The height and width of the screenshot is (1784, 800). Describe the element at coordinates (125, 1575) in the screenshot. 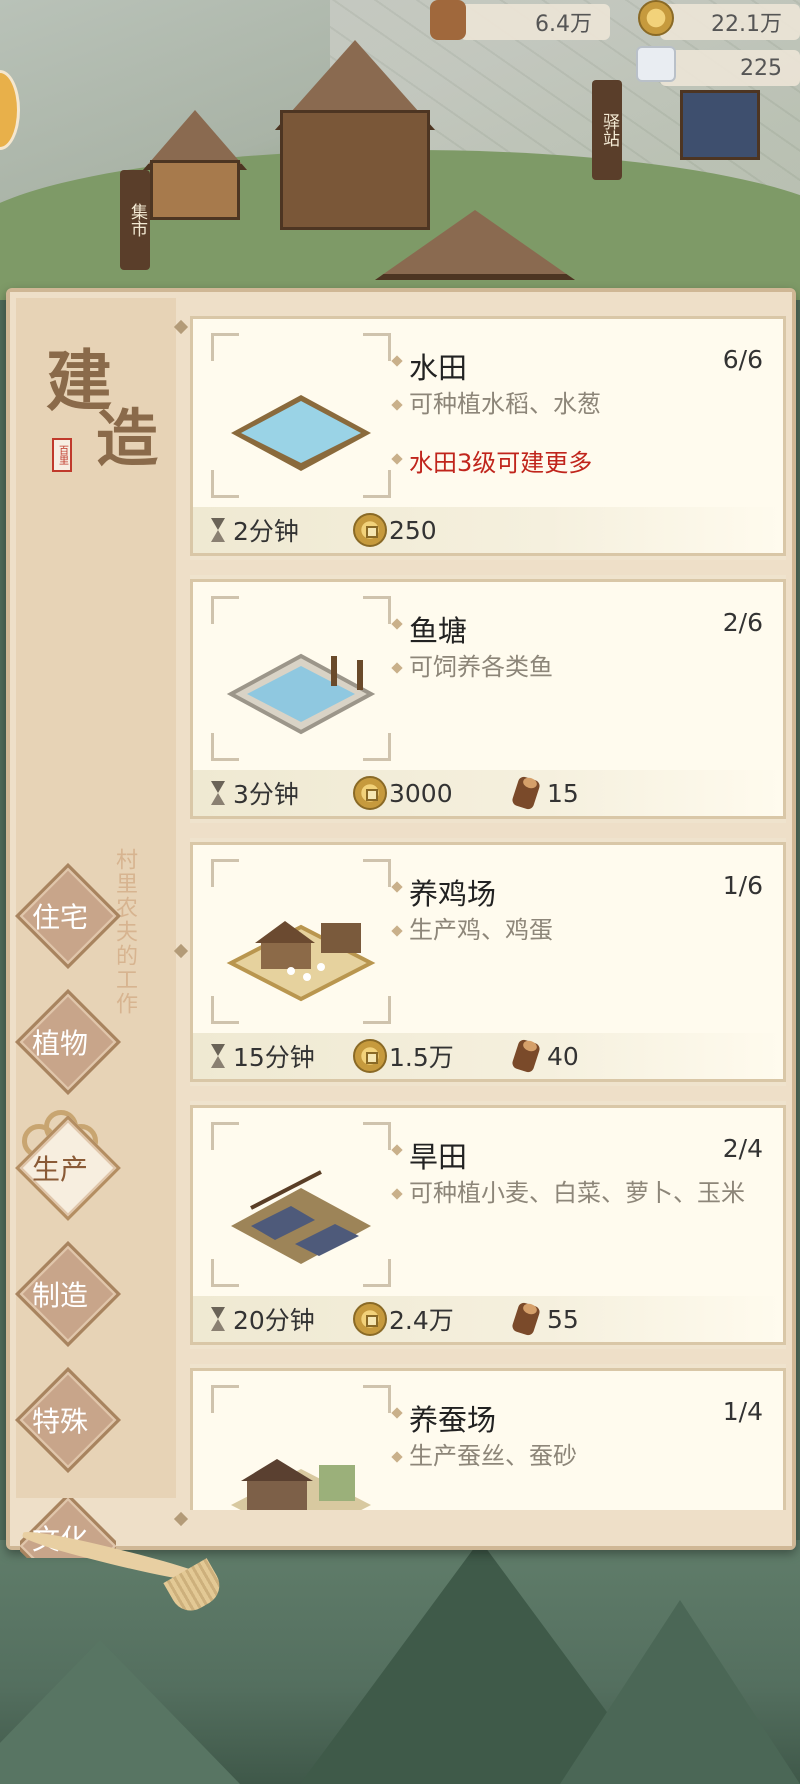

I see `tassel-ornament` at that location.